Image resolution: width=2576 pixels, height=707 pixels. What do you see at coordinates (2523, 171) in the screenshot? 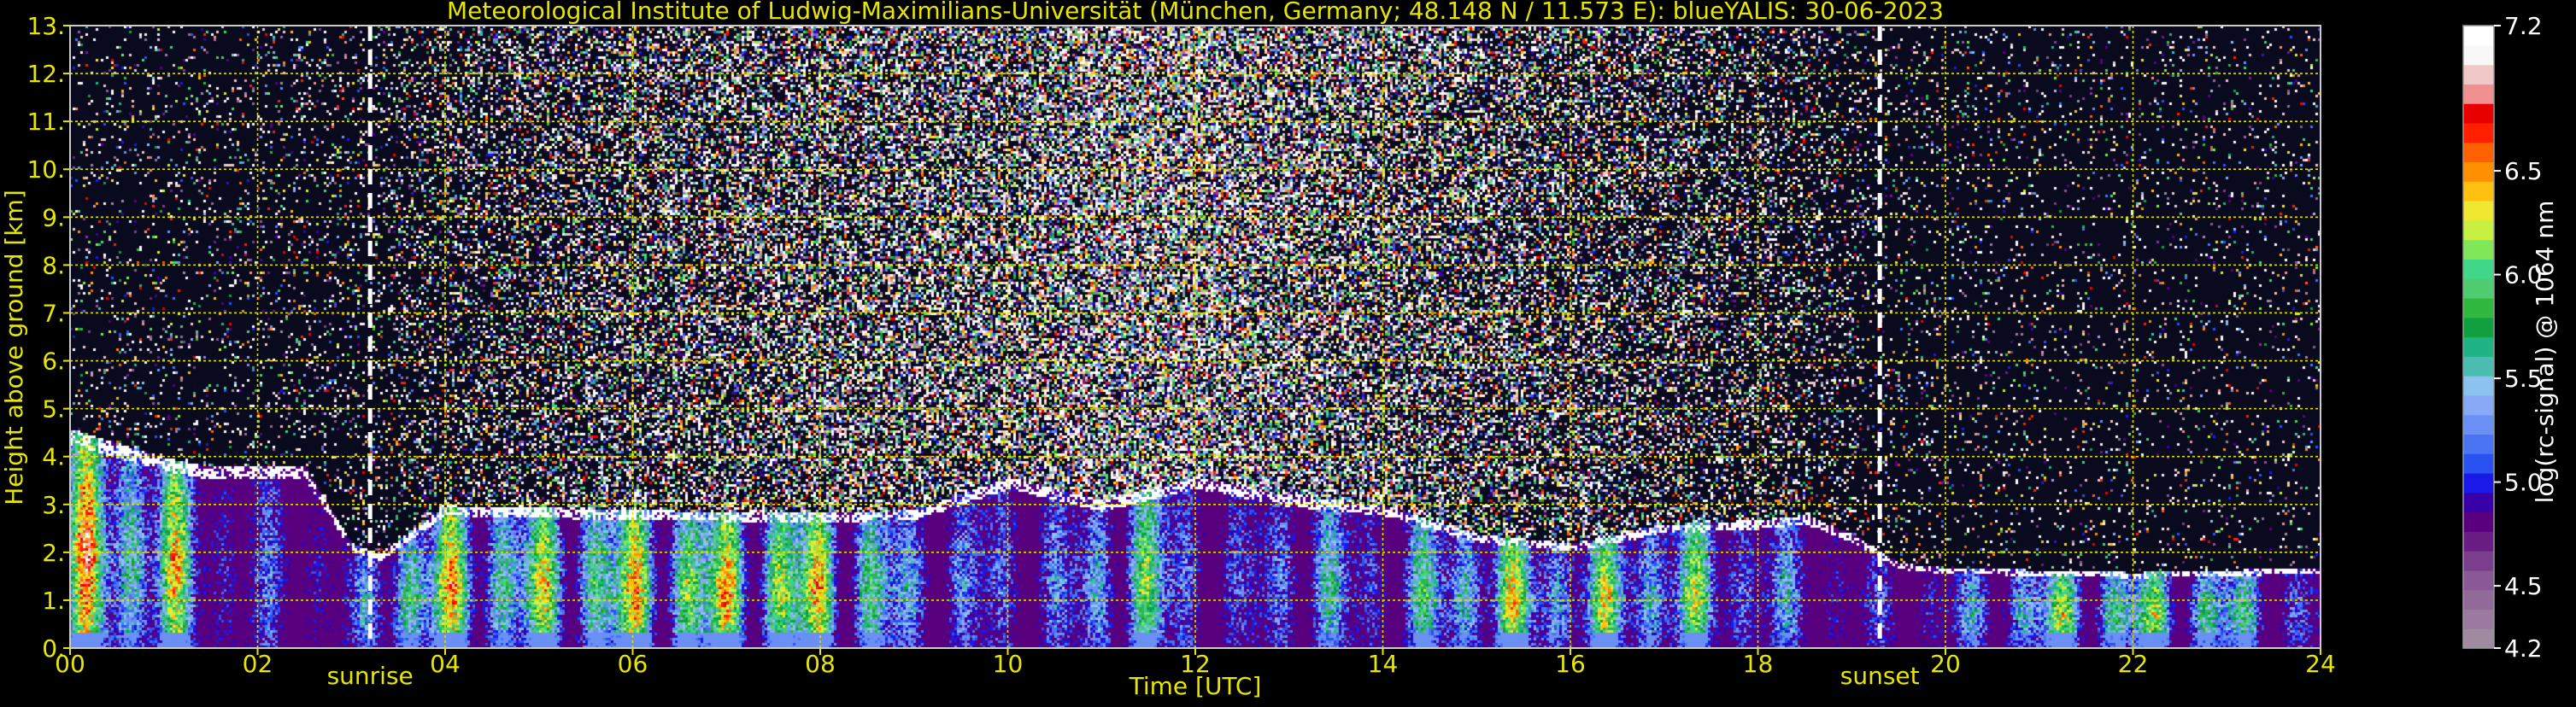
I see `colorbar-tick-label-5: 6.5` at bounding box center [2523, 171].